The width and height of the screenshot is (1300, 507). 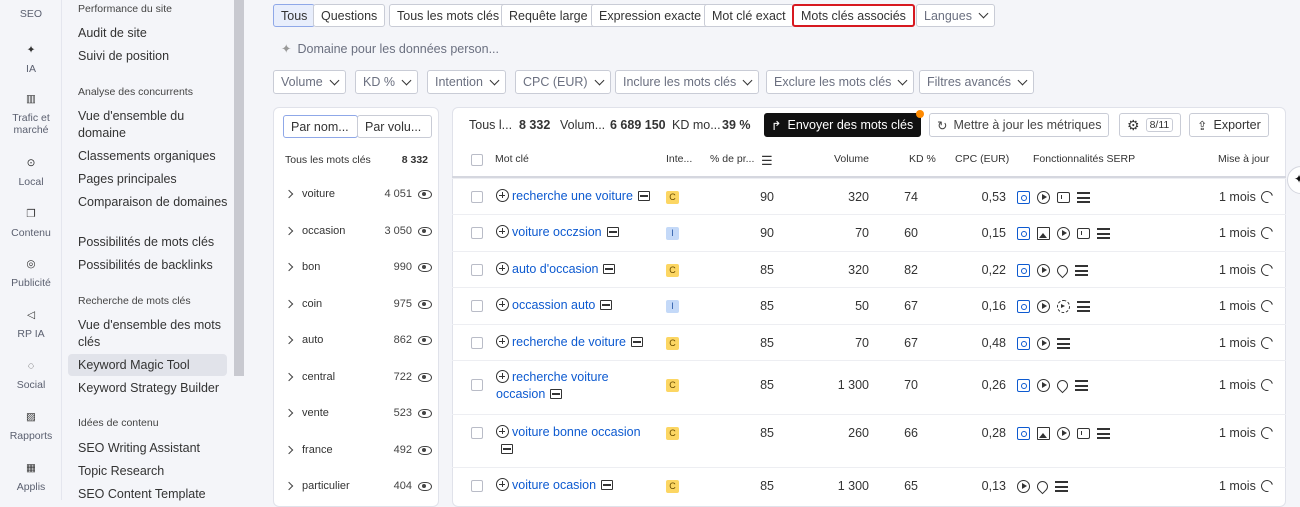 I want to click on rail-applis: ▦ Applis, so click(x=31, y=477).